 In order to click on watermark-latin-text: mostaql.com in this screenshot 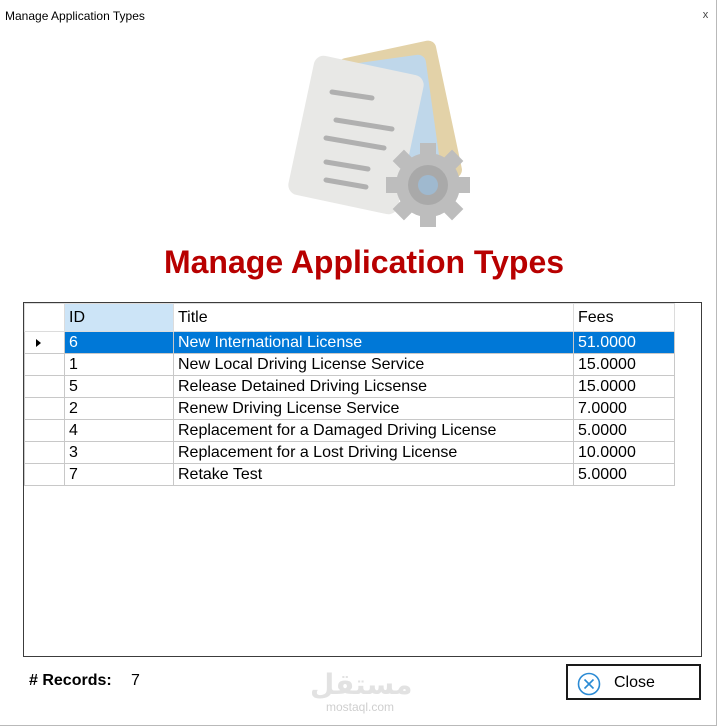, I will do `click(360, 707)`.